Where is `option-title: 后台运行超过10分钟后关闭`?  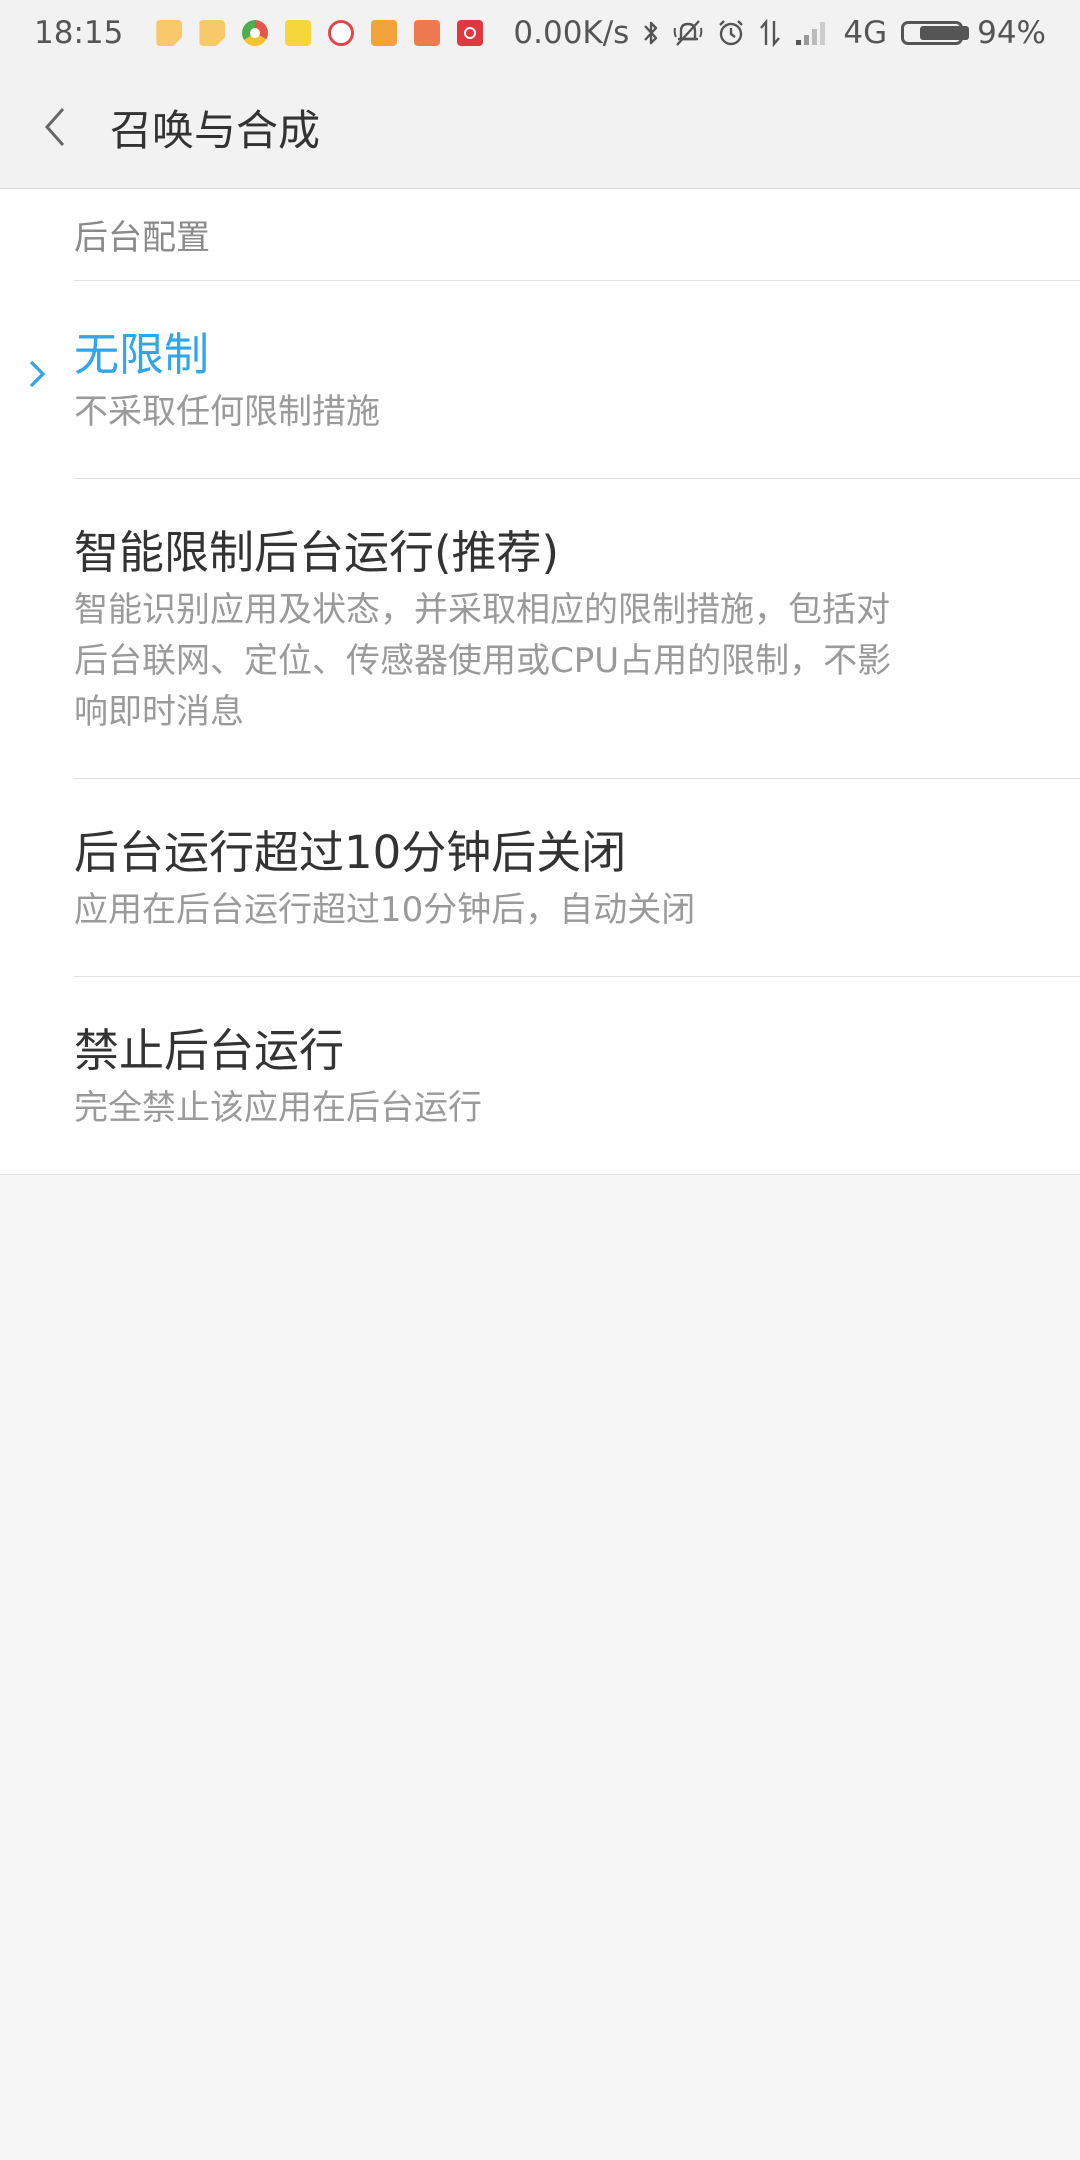 option-title: 后台运行超过10分钟后关闭 is located at coordinates (350, 852).